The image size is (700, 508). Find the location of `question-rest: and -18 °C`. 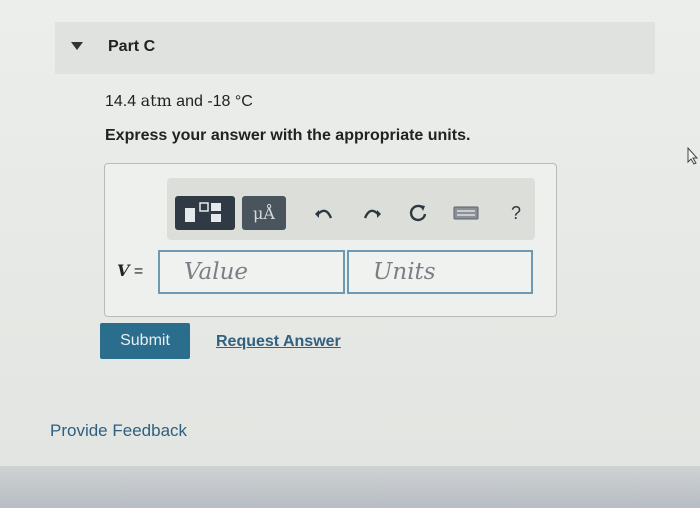

question-rest: and -18 °C is located at coordinates (212, 101).